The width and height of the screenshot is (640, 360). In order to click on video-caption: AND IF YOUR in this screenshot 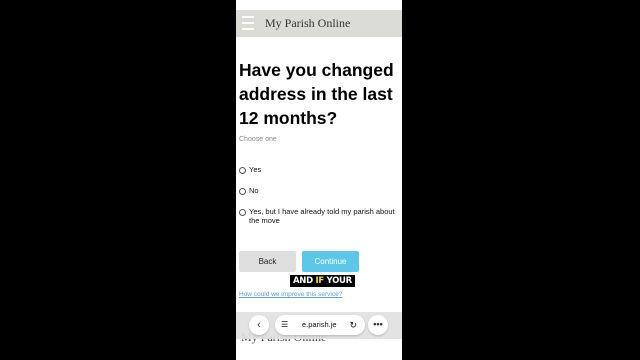, I will do `click(322, 281)`.